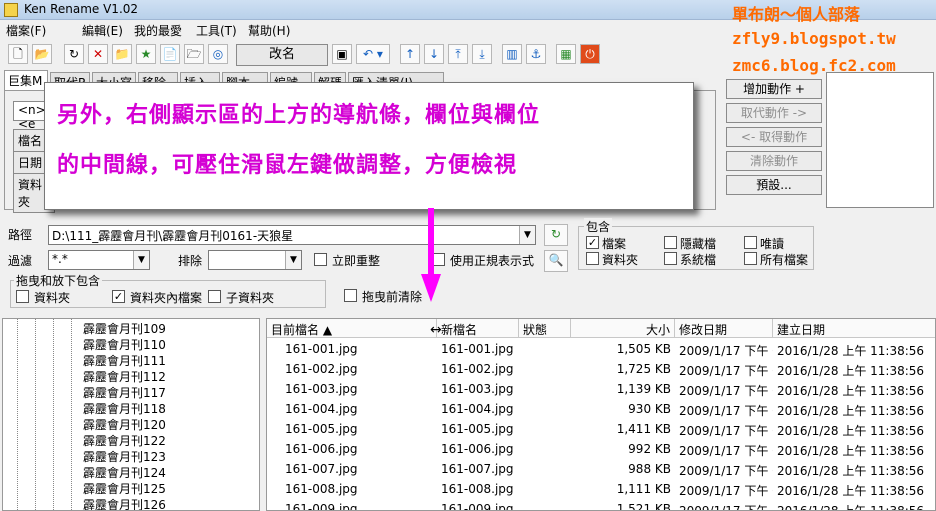  I want to click on new-icon: 🗋, so click(18, 54).